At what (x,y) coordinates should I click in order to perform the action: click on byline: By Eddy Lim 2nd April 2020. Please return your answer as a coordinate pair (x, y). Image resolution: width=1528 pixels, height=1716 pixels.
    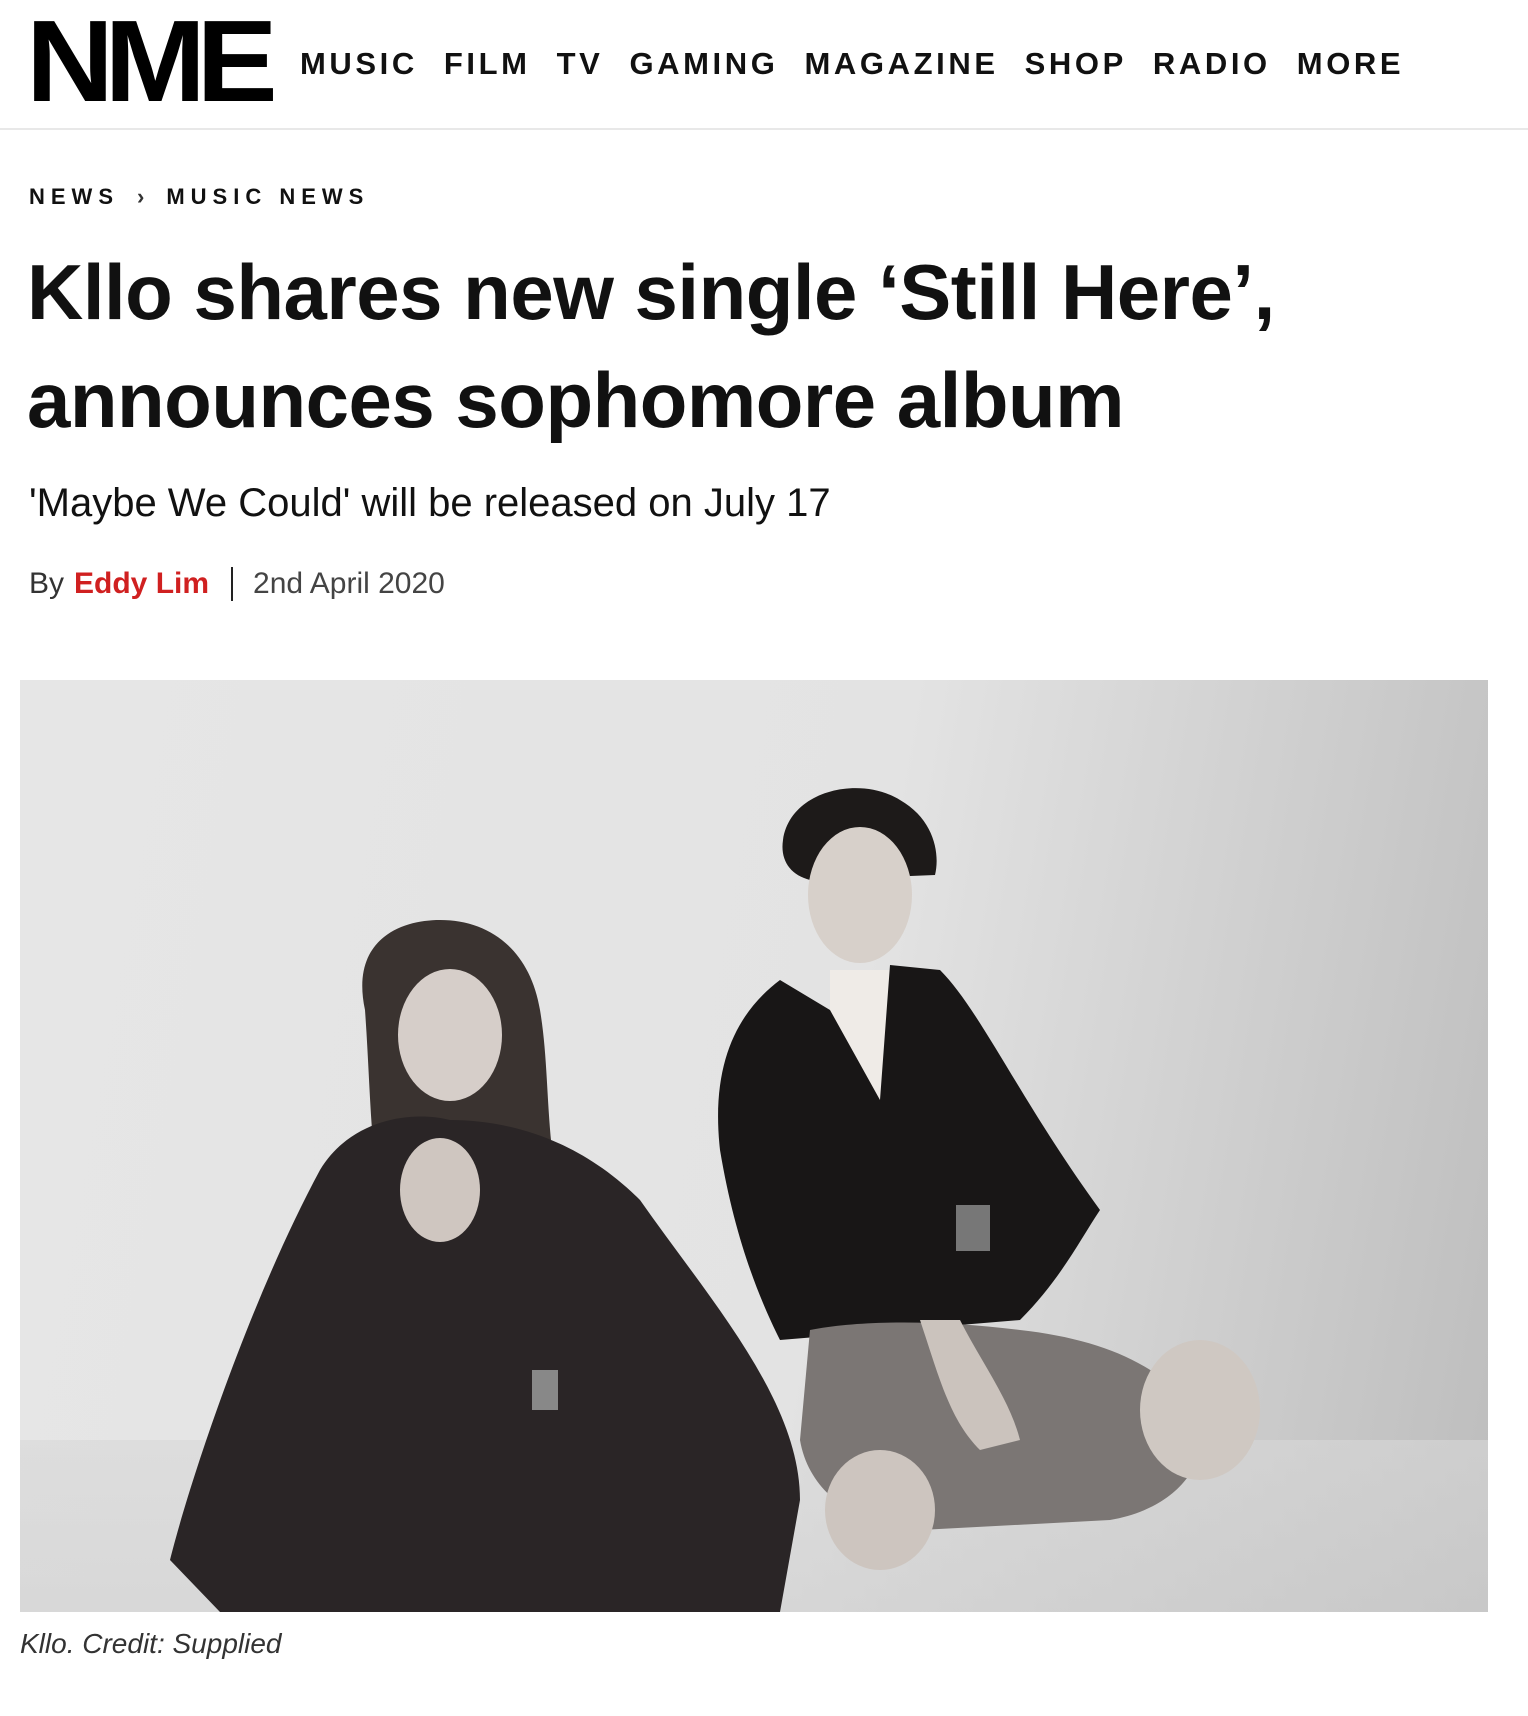
    Looking at the image, I should click on (237, 584).